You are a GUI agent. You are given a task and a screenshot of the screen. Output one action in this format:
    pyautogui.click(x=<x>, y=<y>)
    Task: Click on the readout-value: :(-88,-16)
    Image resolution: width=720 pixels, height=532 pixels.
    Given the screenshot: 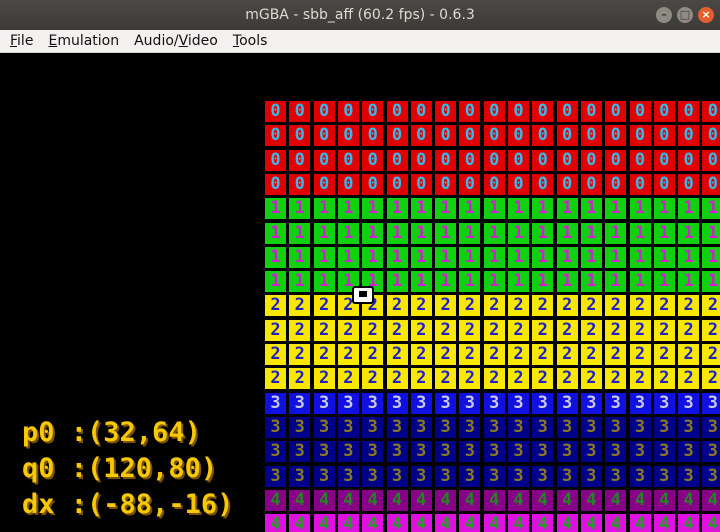 What is the action you would take?
    pyautogui.click(x=152, y=504)
    